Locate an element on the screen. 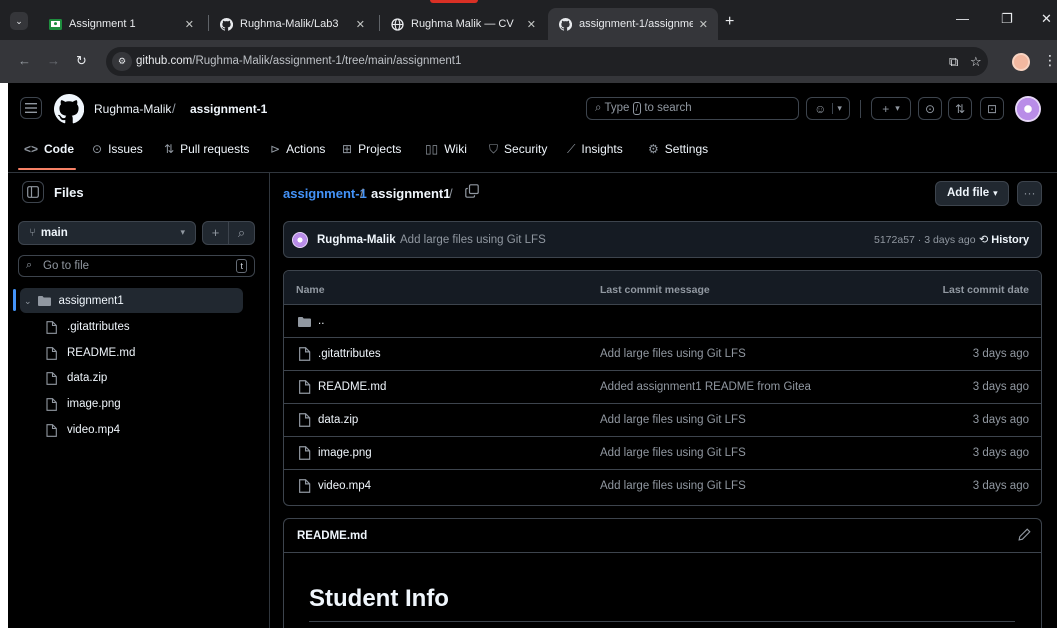  add-and-search-group: + ⌕ is located at coordinates (228, 233).